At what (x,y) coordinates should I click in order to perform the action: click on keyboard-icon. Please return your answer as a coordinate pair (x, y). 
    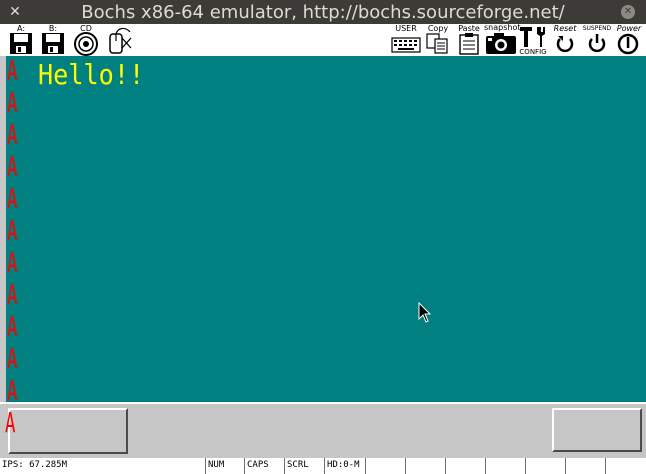
    Looking at the image, I should click on (406, 45).